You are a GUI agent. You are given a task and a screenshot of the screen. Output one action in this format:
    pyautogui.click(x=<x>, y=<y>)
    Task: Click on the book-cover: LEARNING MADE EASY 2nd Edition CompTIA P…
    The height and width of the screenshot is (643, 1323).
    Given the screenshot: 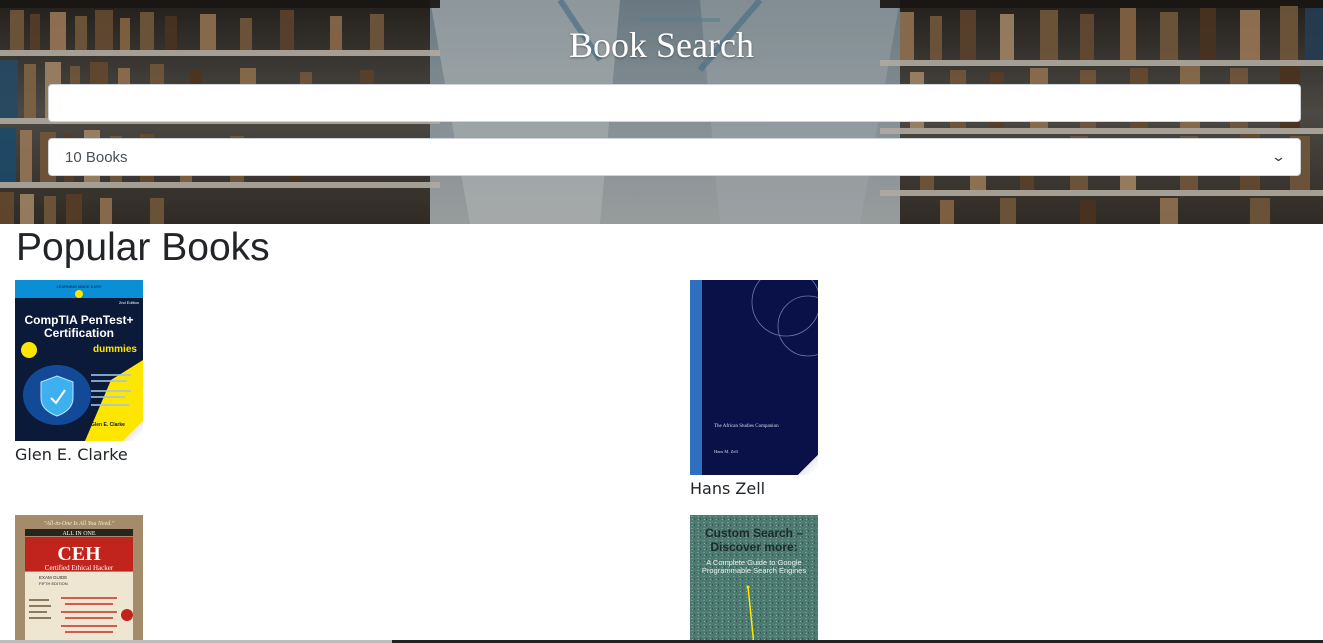 What is the action you would take?
    pyautogui.click(x=79, y=360)
    